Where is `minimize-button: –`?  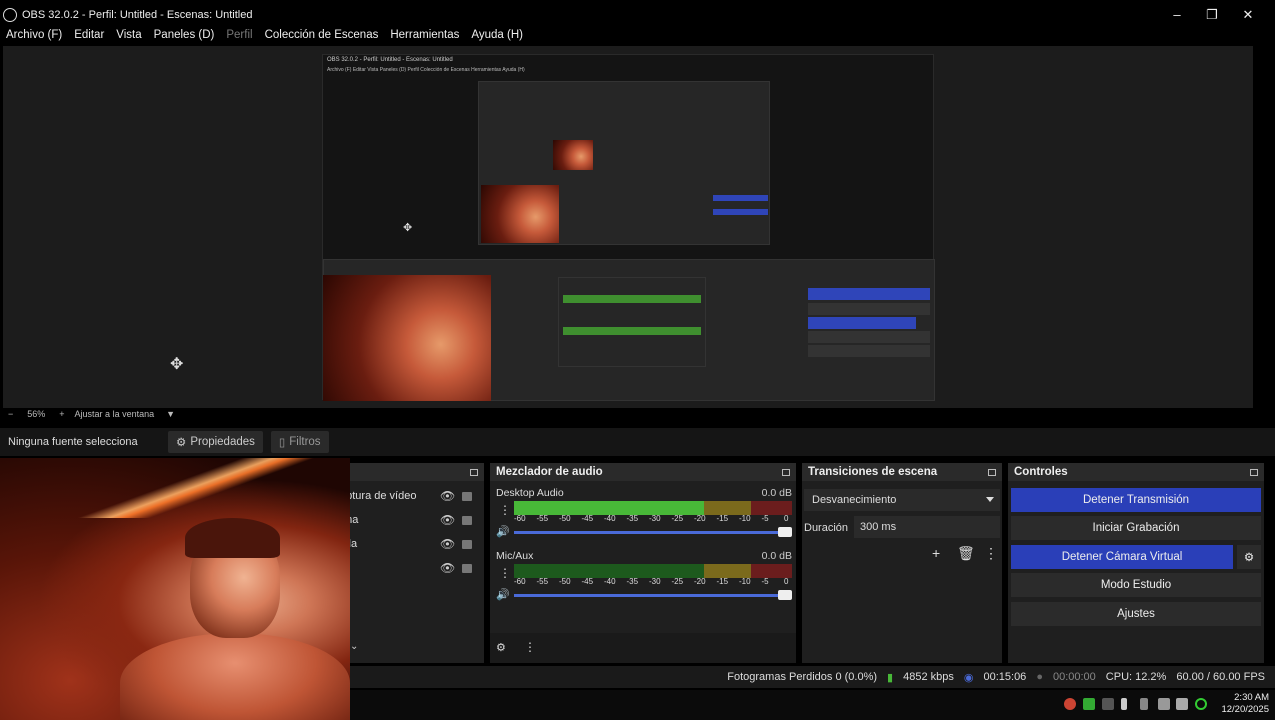
minimize-button: – is located at coordinates (1177, 15).